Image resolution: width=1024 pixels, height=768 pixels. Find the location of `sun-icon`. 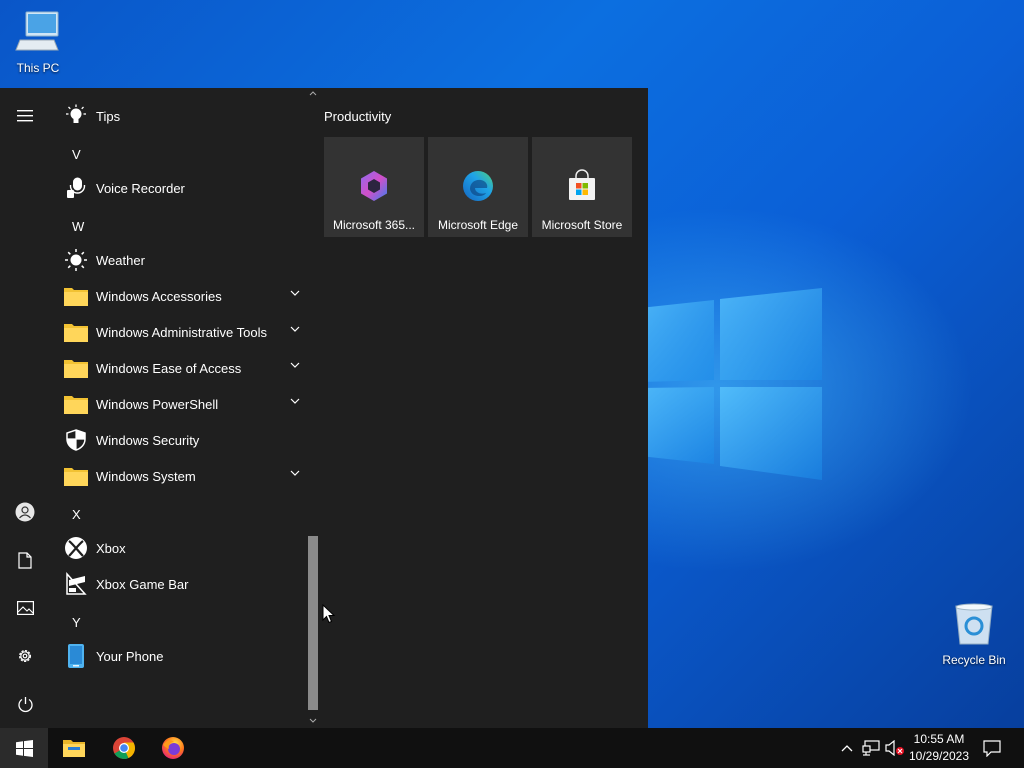

sun-icon is located at coordinates (76, 260).